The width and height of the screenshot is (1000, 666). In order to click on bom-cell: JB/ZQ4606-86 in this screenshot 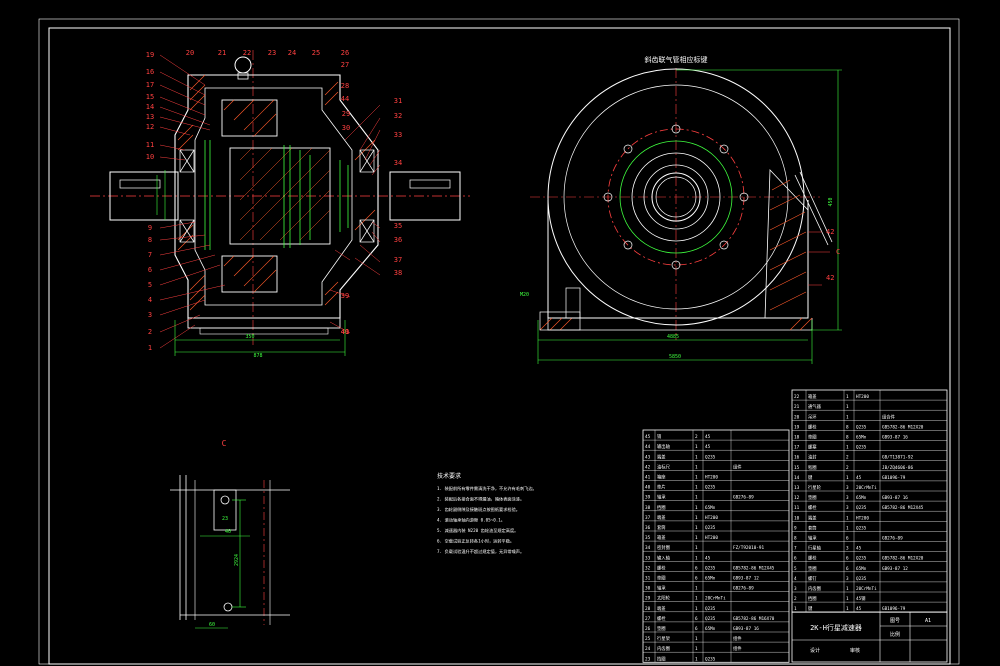, I will do `click(897, 468)`.